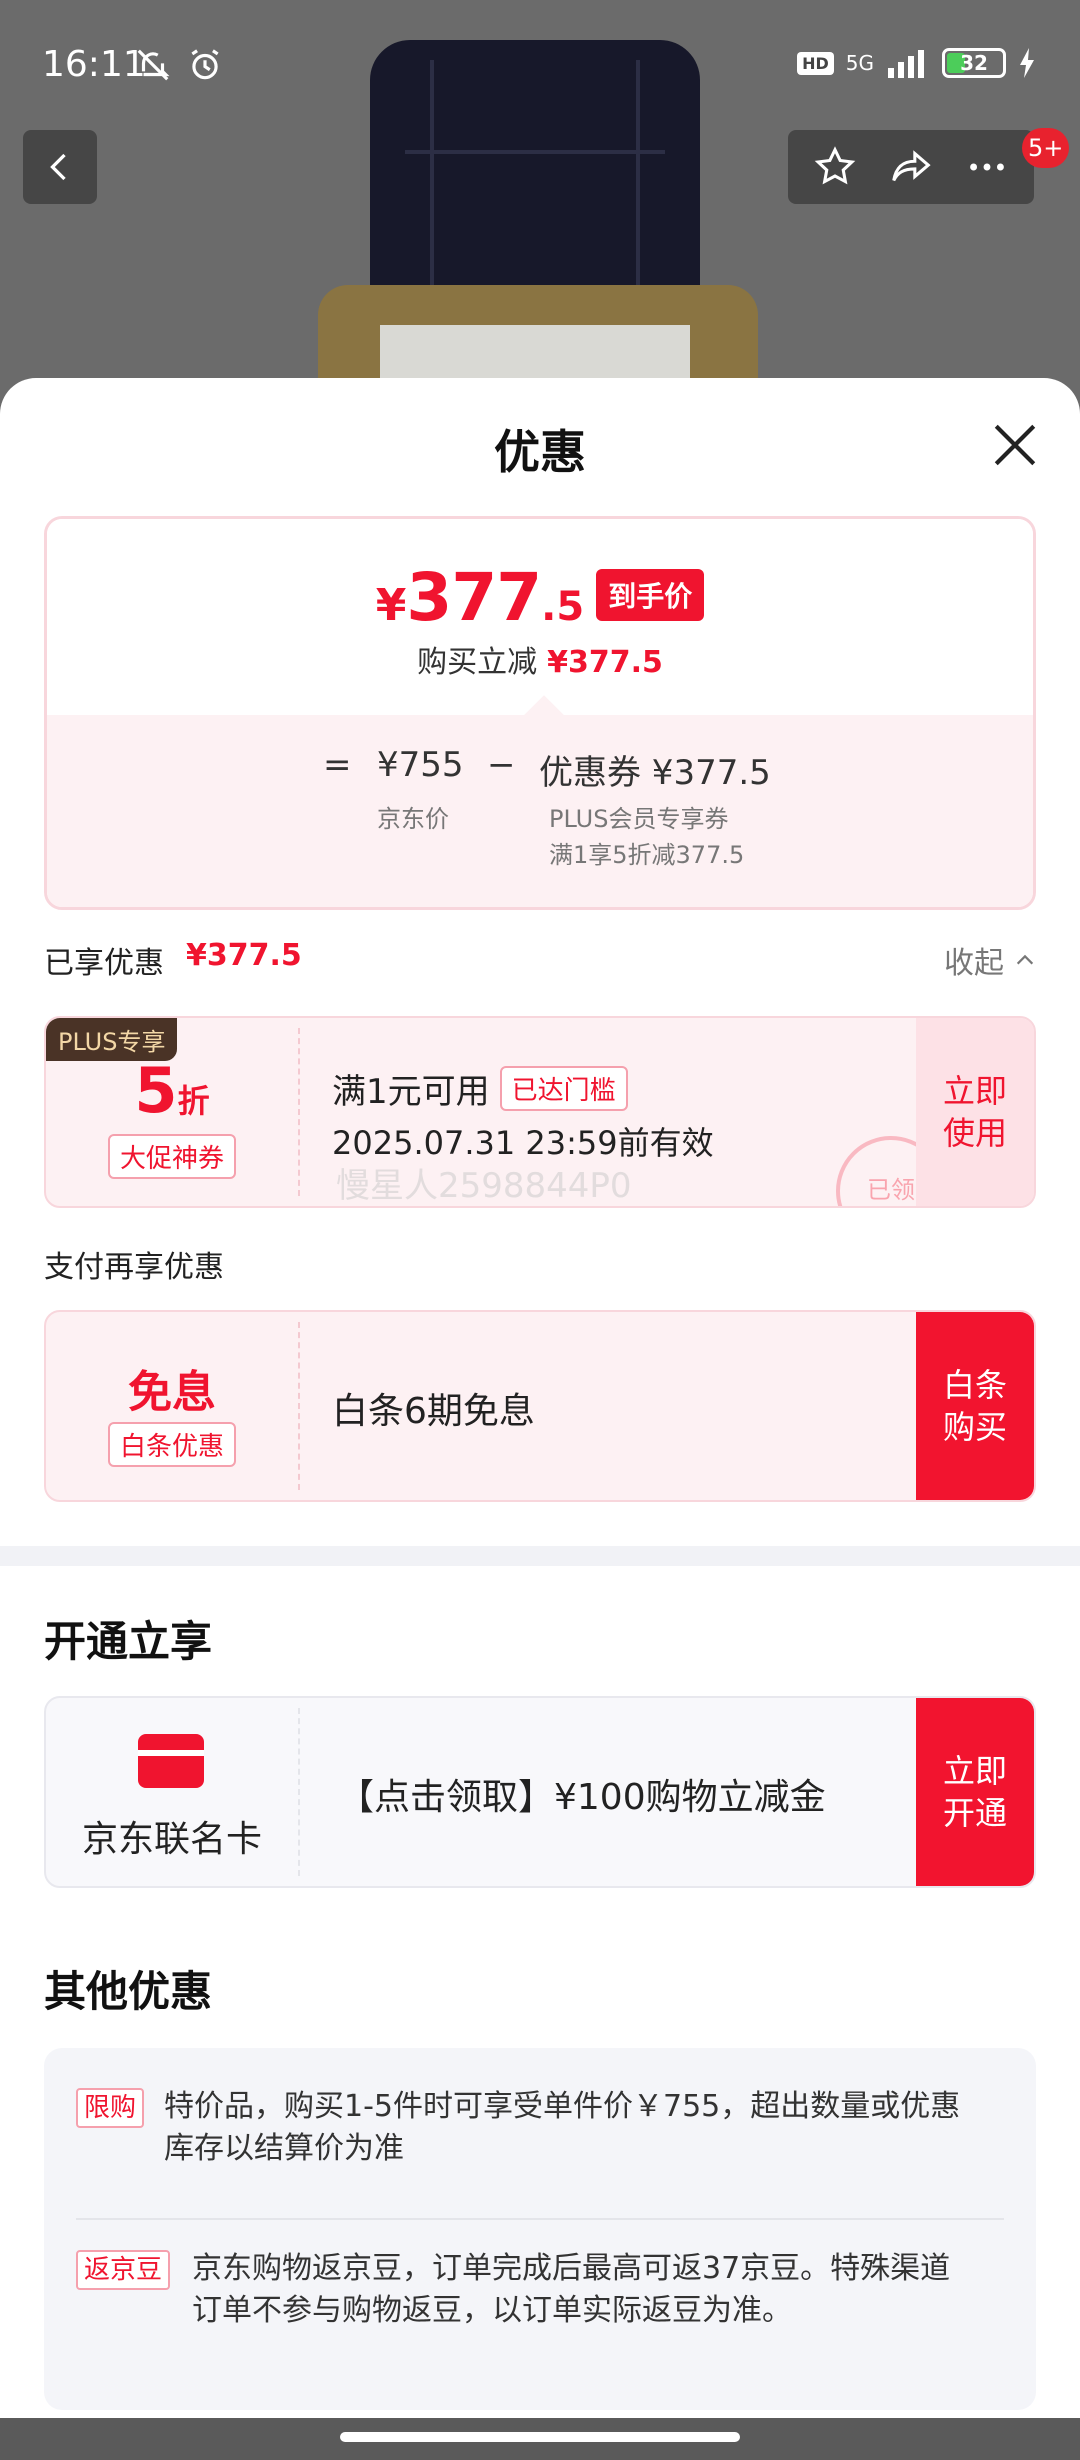  I want to click on home-indicator, so click(540, 2437).